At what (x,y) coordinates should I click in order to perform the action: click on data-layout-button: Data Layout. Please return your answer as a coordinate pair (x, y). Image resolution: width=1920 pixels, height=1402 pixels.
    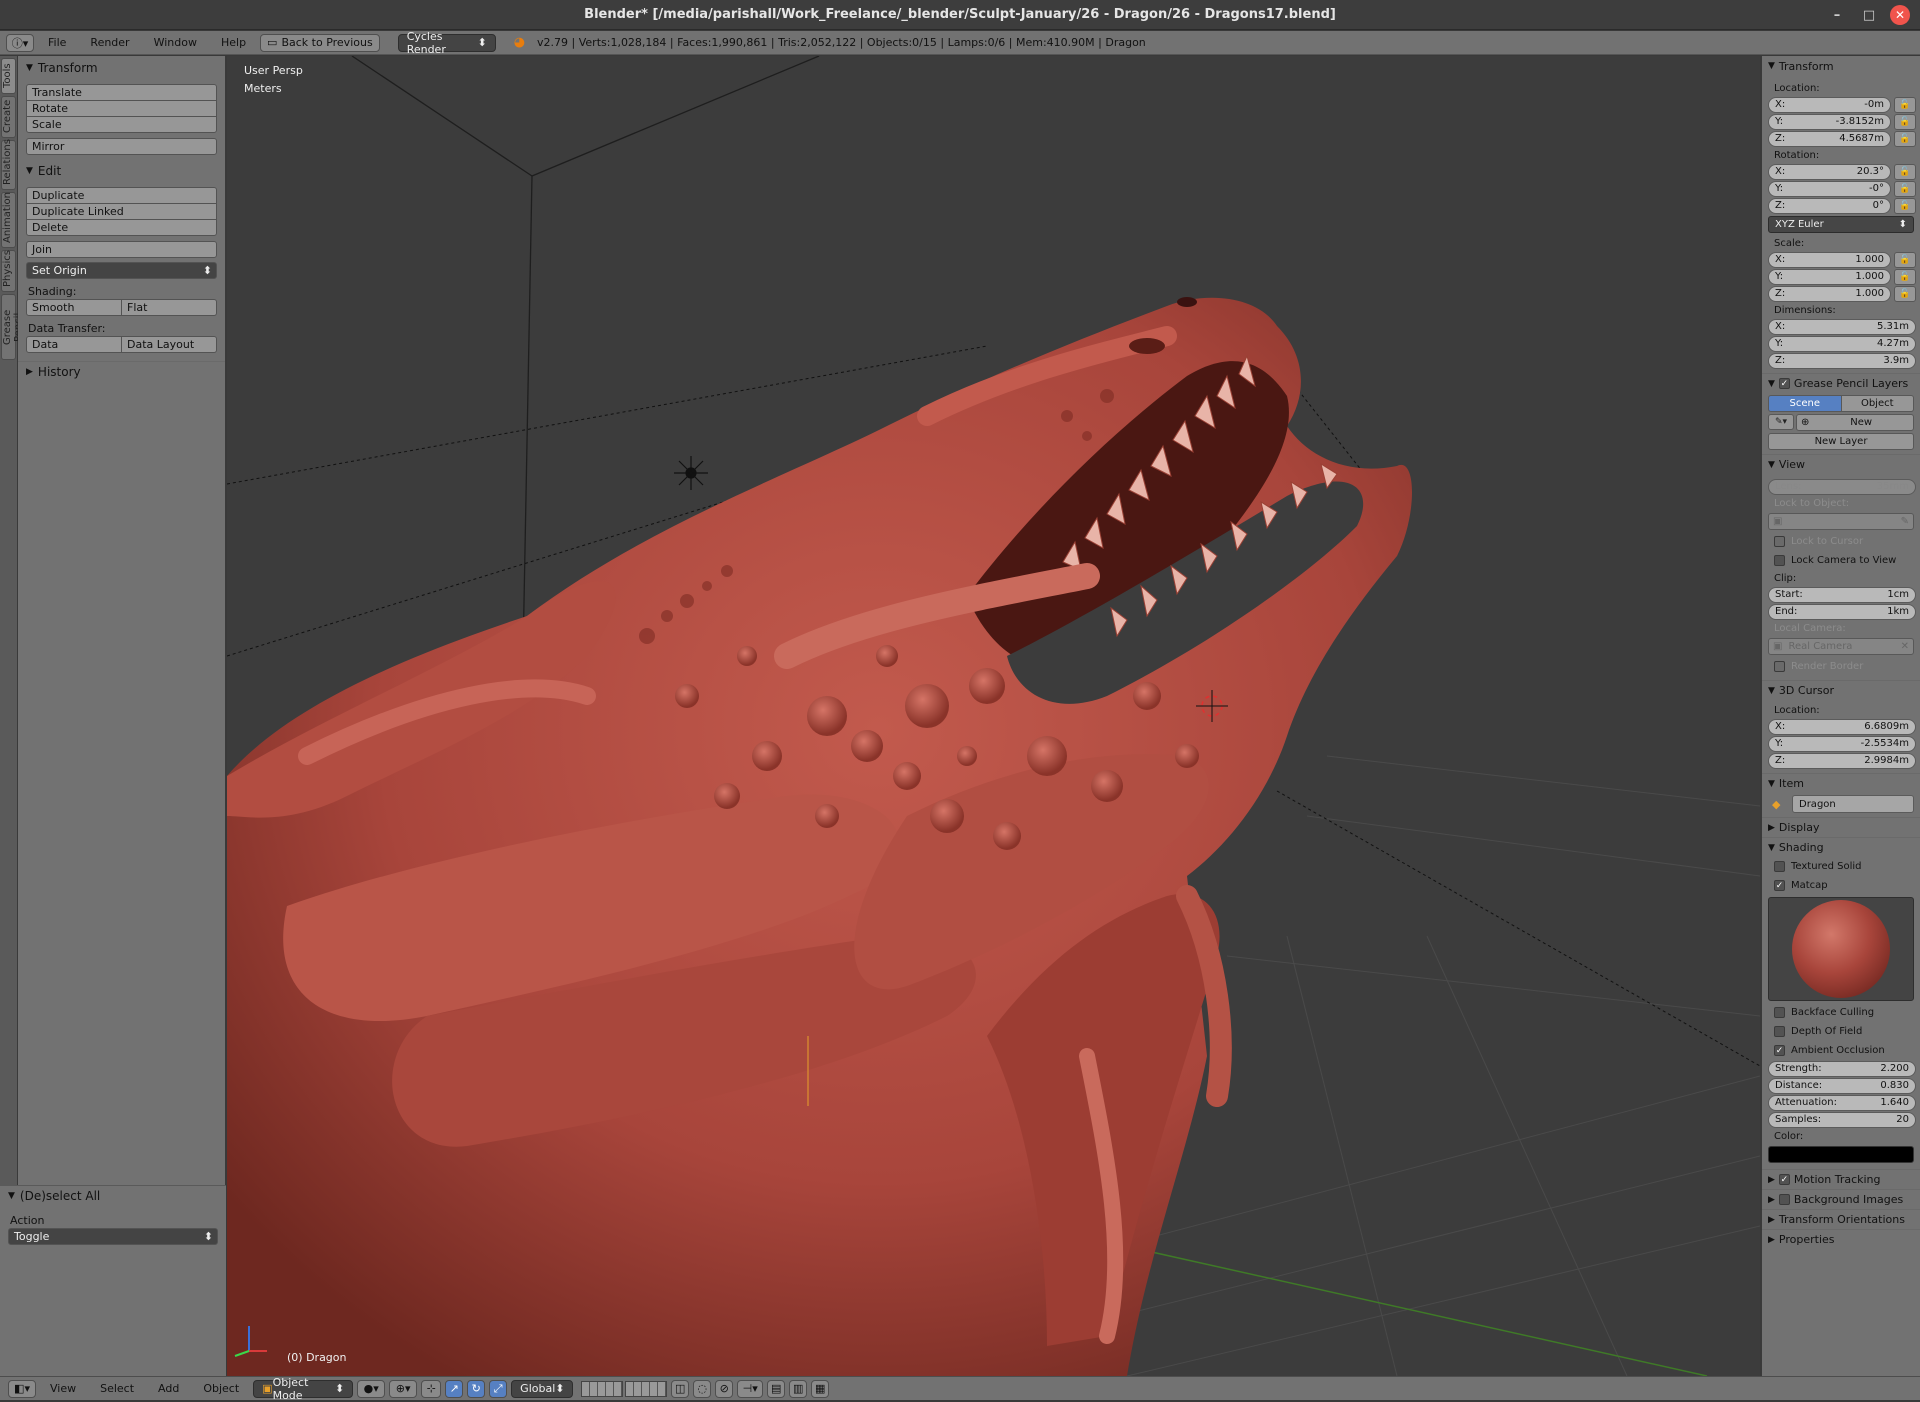
    Looking at the image, I should click on (169, 344).